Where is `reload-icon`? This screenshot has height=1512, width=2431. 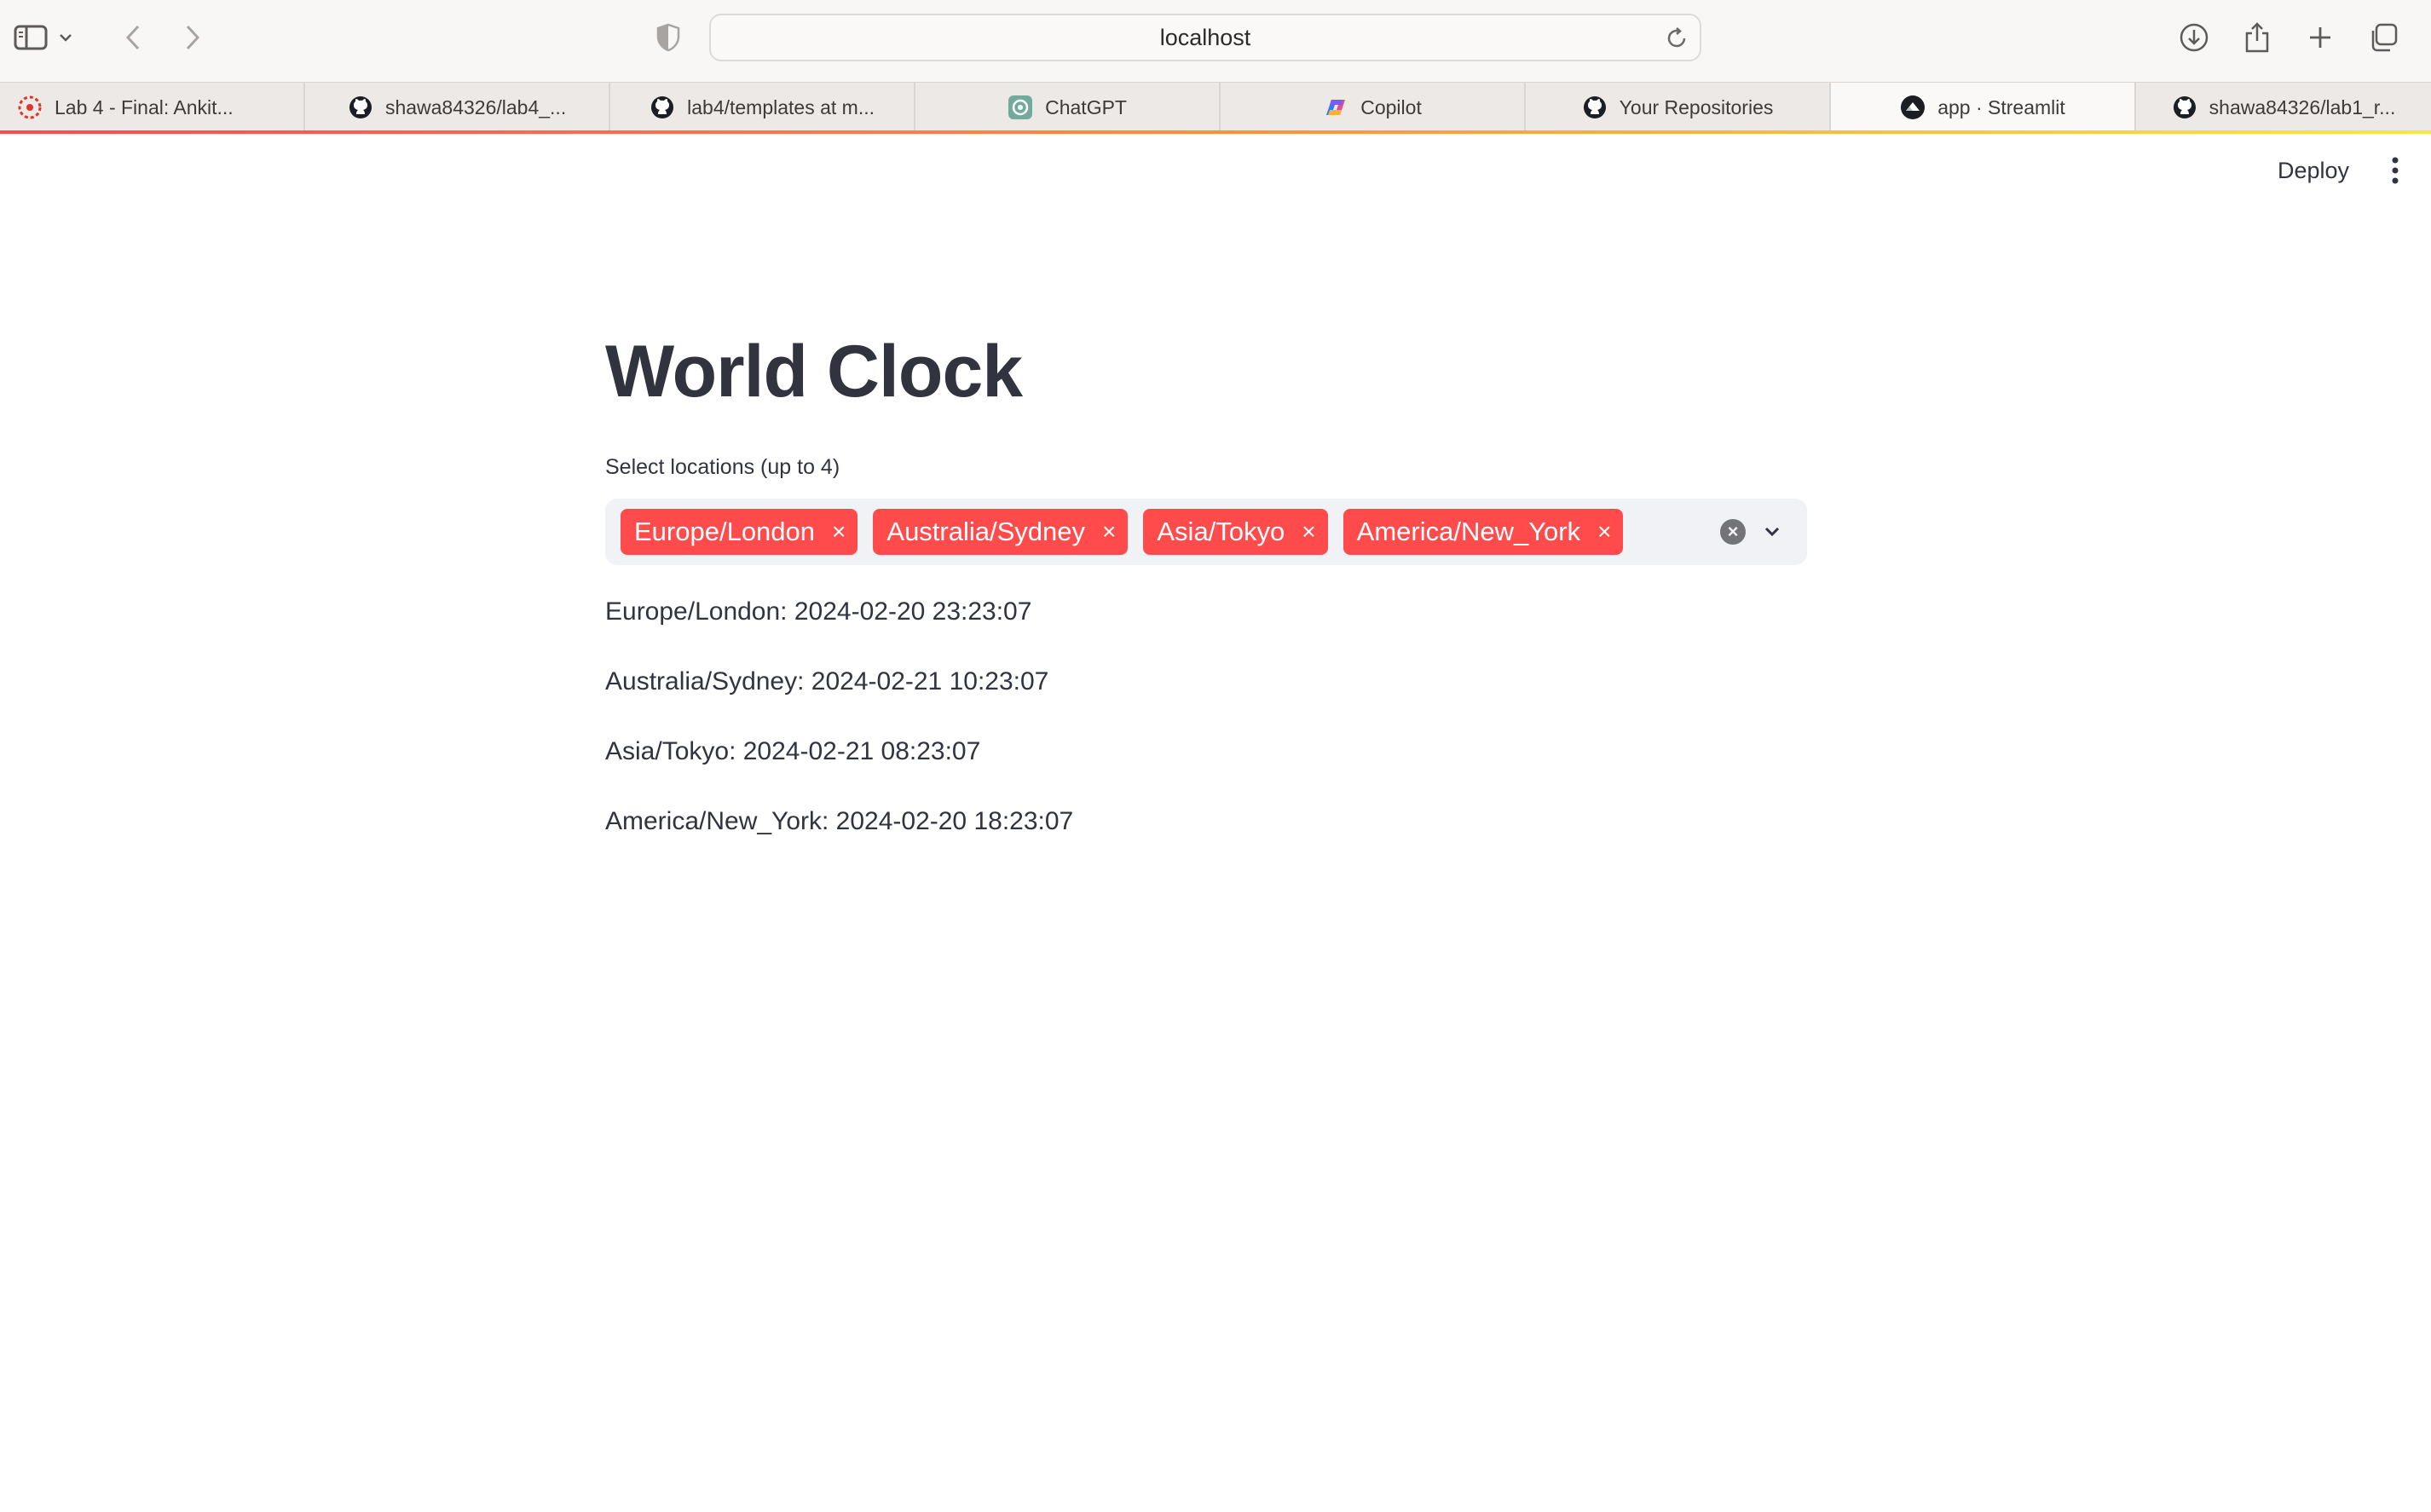 reload-icon is located at coordinates (1676, 38).